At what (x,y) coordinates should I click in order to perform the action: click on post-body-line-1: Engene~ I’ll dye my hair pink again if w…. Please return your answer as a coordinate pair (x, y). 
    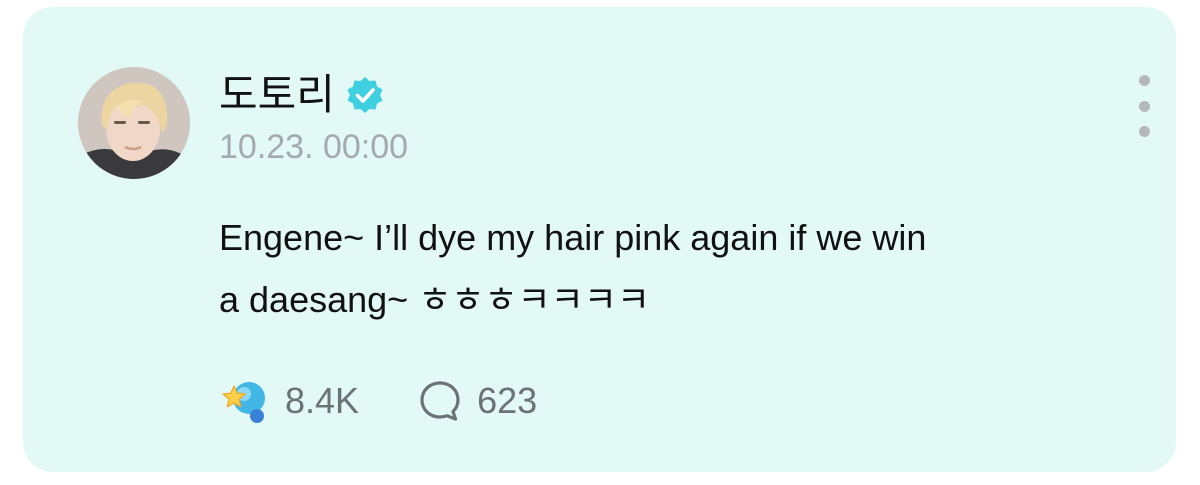
    Looking at the image, I should click on (573, 237).